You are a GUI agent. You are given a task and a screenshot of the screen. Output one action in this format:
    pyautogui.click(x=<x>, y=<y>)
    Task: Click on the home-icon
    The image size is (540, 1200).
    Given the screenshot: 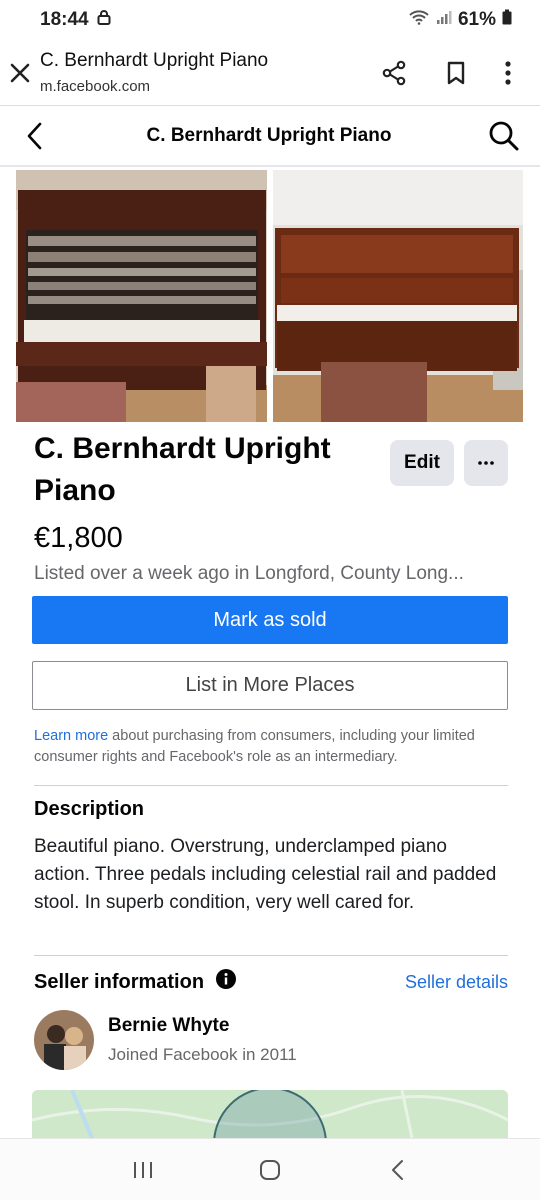 What is the action you would take?
    pyautogui.click(x=269, y=1169)
    